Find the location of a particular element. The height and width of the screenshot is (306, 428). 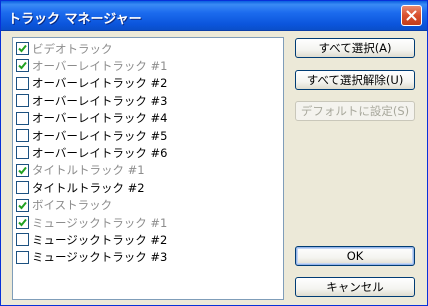

track-list-item: オーバーレイトラック #5 is located at coordinates (148, 135).